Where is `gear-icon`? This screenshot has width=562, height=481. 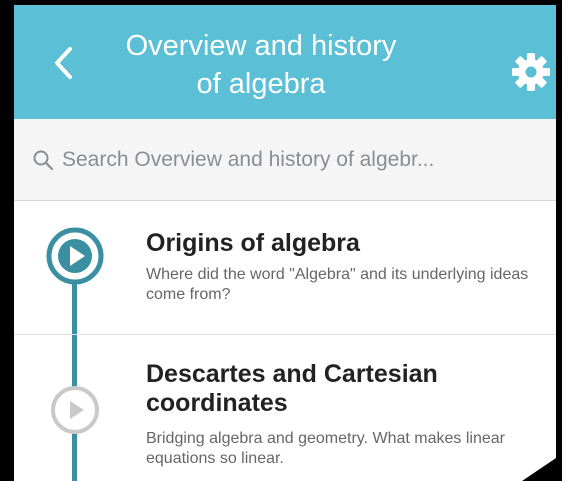 gear-icon is located at coordinates (531, 72).